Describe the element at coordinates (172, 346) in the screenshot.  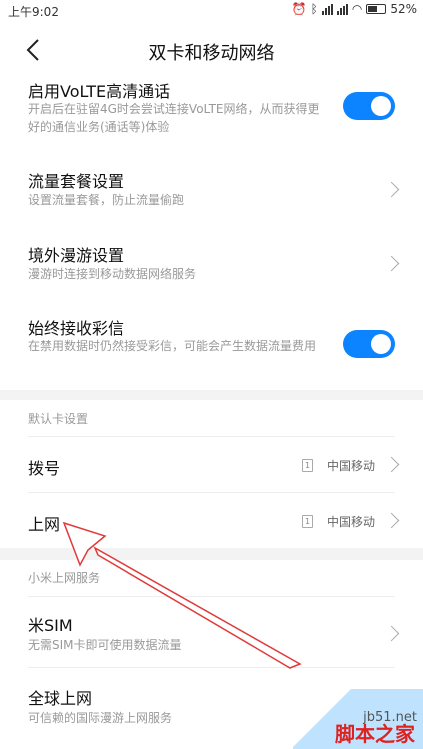
I see `mms-subtitle: 在禁用数据时仍然接受彩信，可能会产生数据流量费用` at that location.